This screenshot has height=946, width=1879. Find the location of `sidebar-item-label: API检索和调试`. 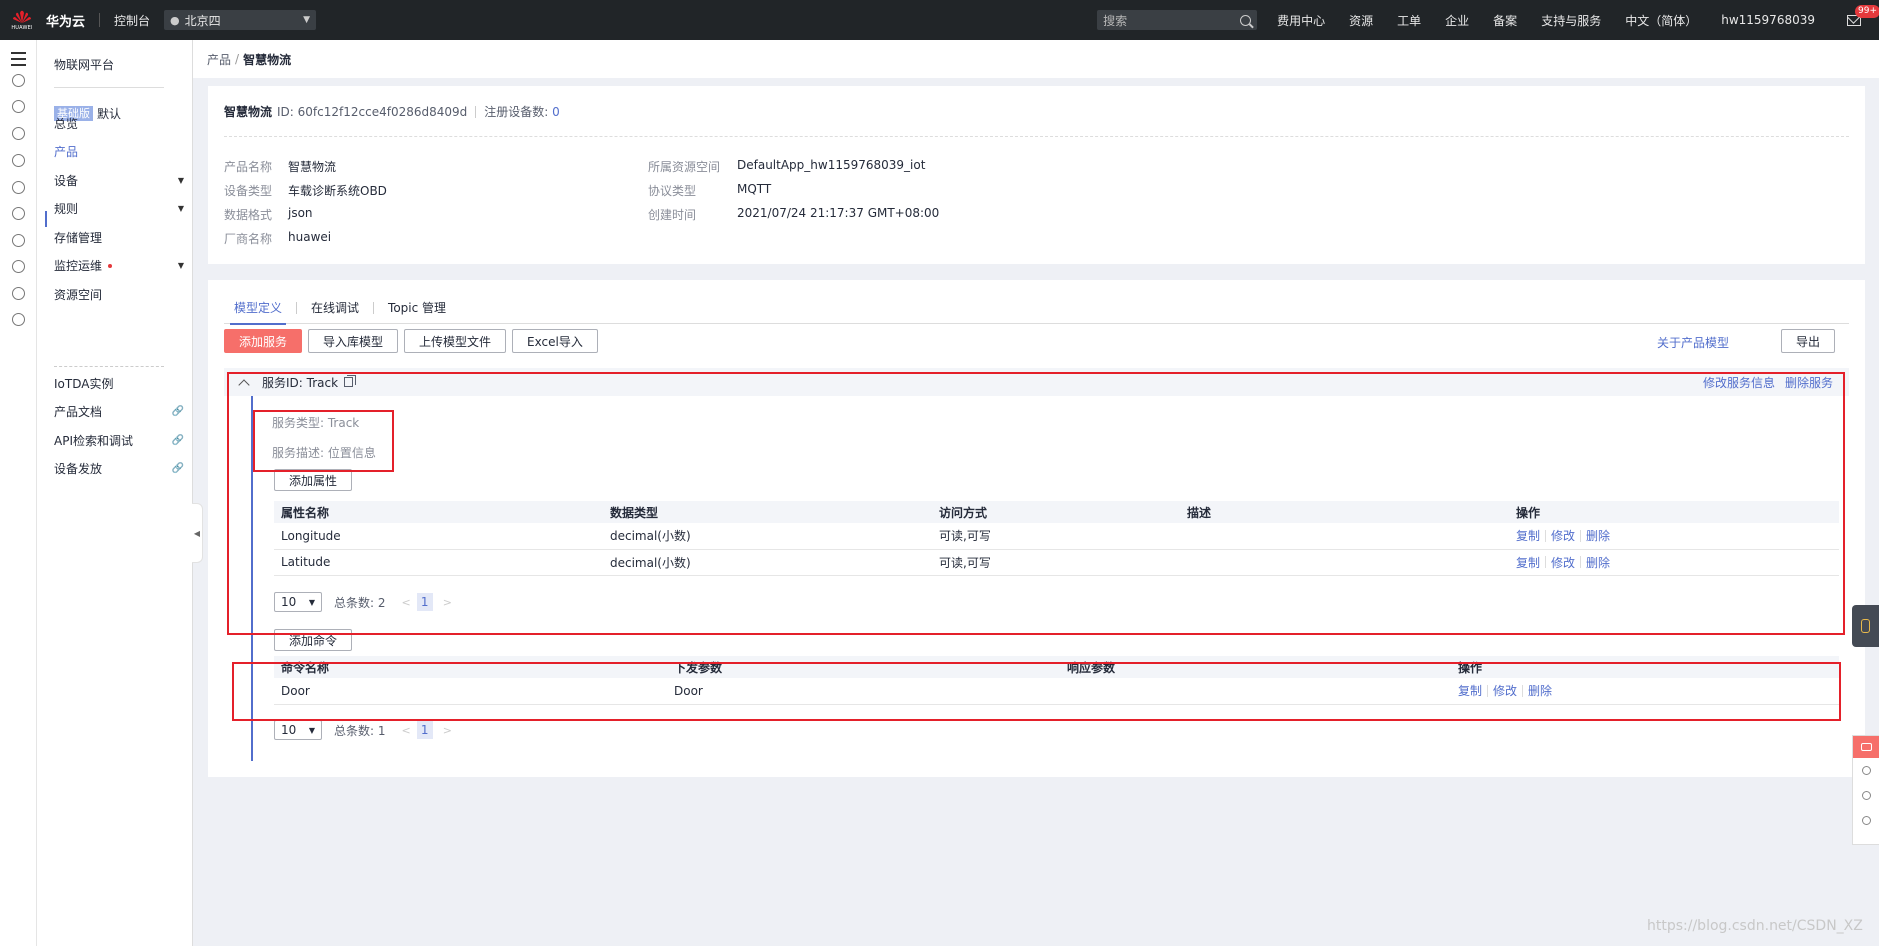

sidebar-item-label: API检索和调试 is located at coordinates (93, 441).